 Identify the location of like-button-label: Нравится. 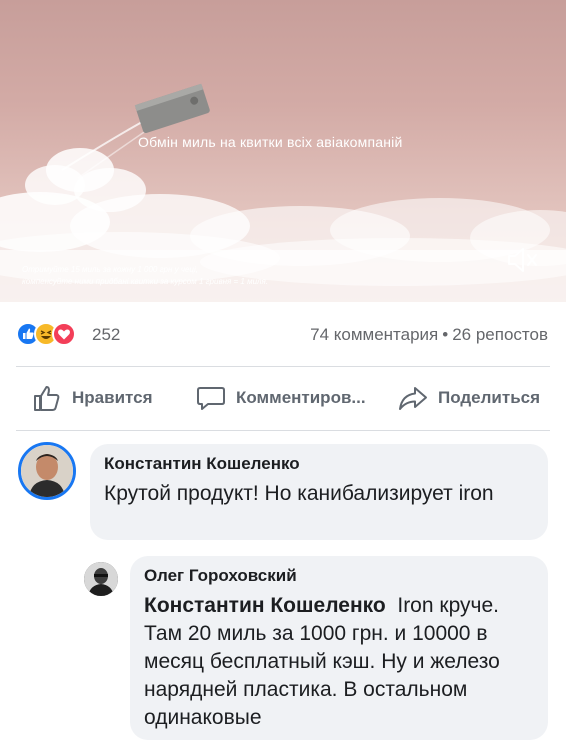
(112, 397).